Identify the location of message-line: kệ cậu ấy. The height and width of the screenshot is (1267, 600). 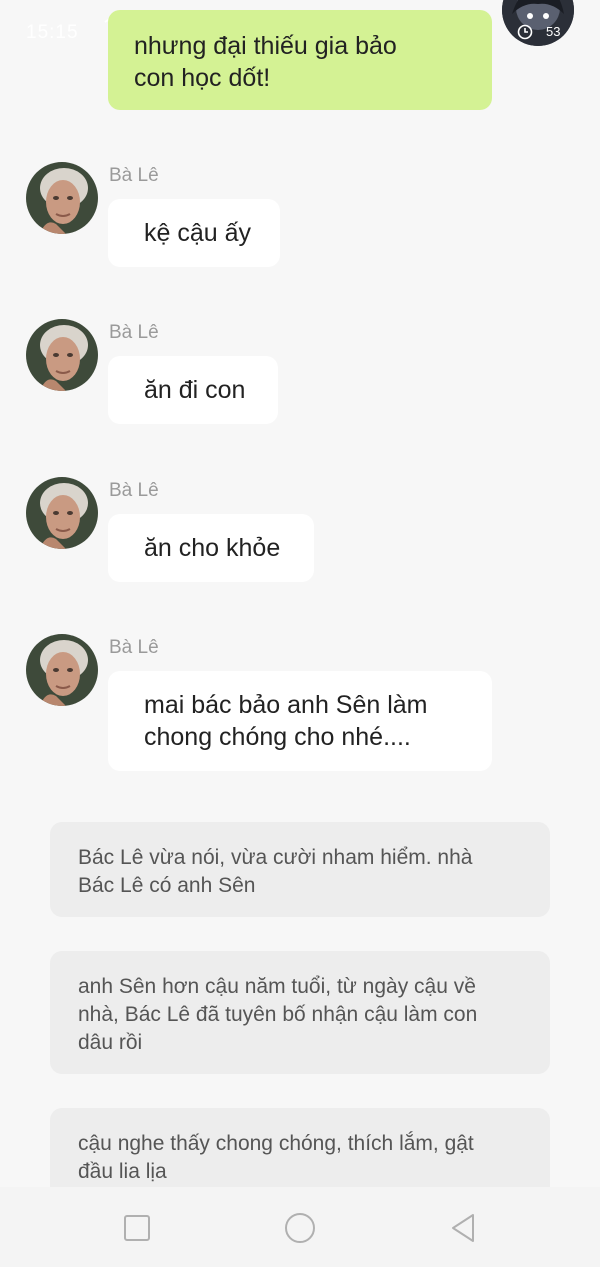
(198, 233).